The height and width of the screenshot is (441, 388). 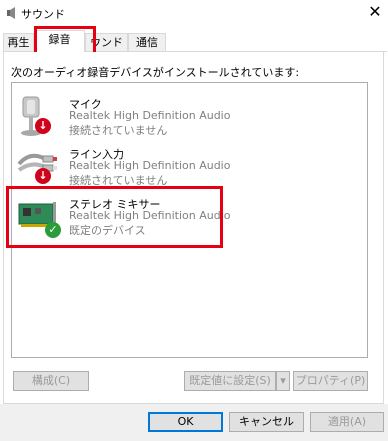 What do you see at coordinates (230, 381) in the screenshot?
I see `set-default-button: 既定値に設定(S)` at bounding box center [230, 381].